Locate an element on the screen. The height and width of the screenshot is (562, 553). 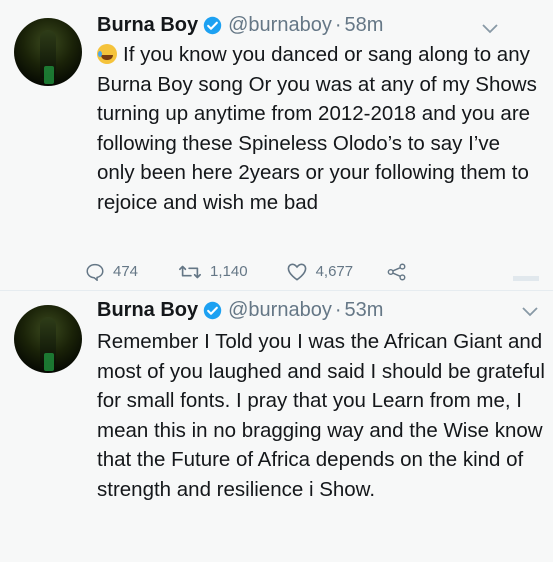
reply-icon is located at coordinates (95, 272).